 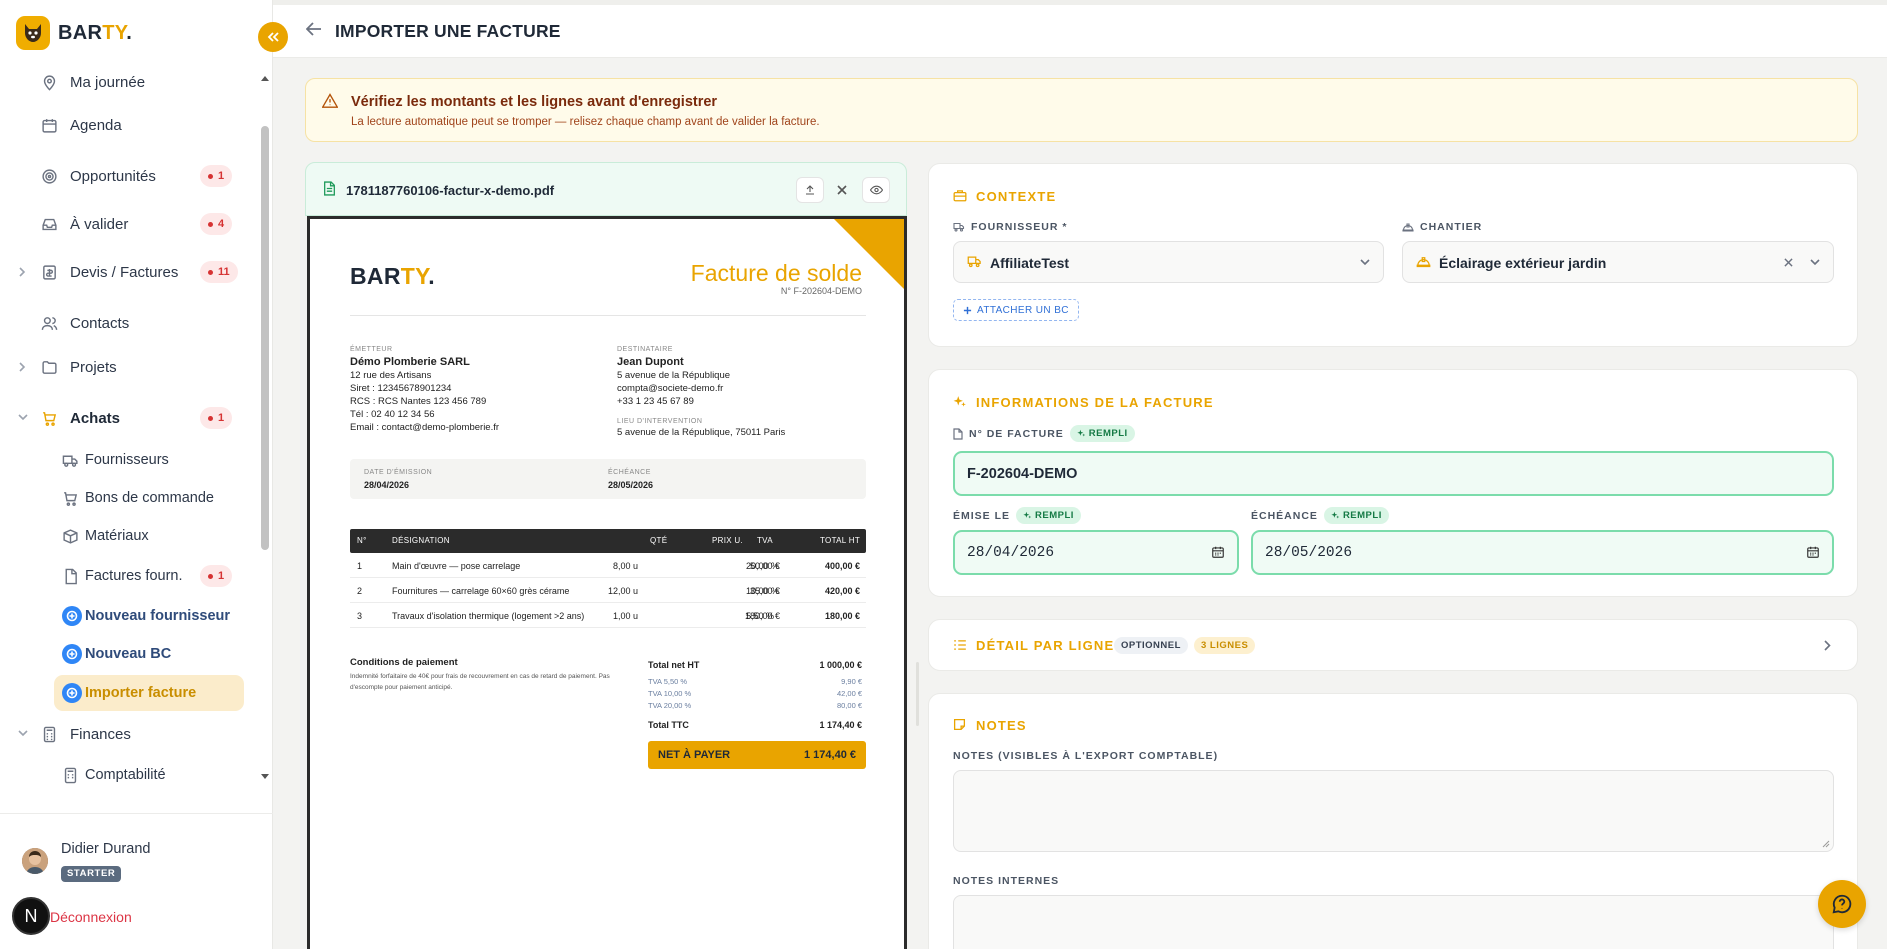 I want to click on sidebar-item-devis-factures: Devis / Factures 11, so click(x=123, y=272).